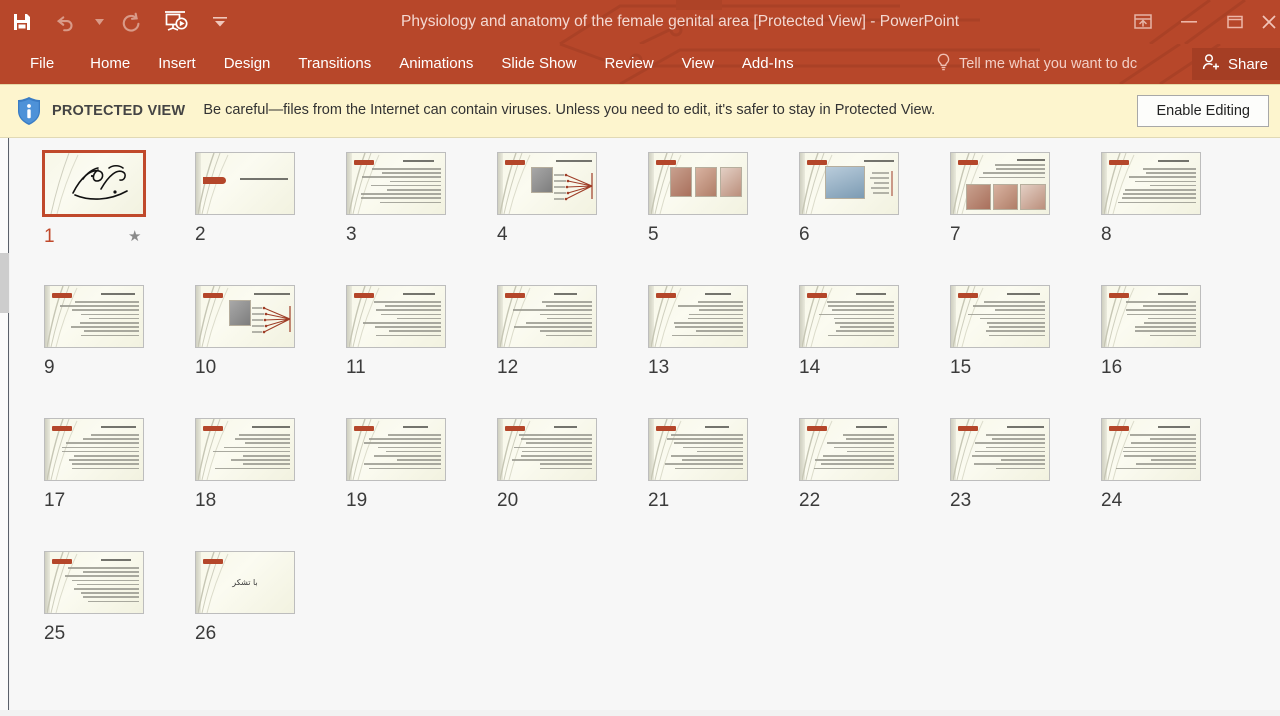  What do you see at coordinates (99, 22) in the screenshot?
I see `undo-dropdown-icon` at bounding box center [99, 22].